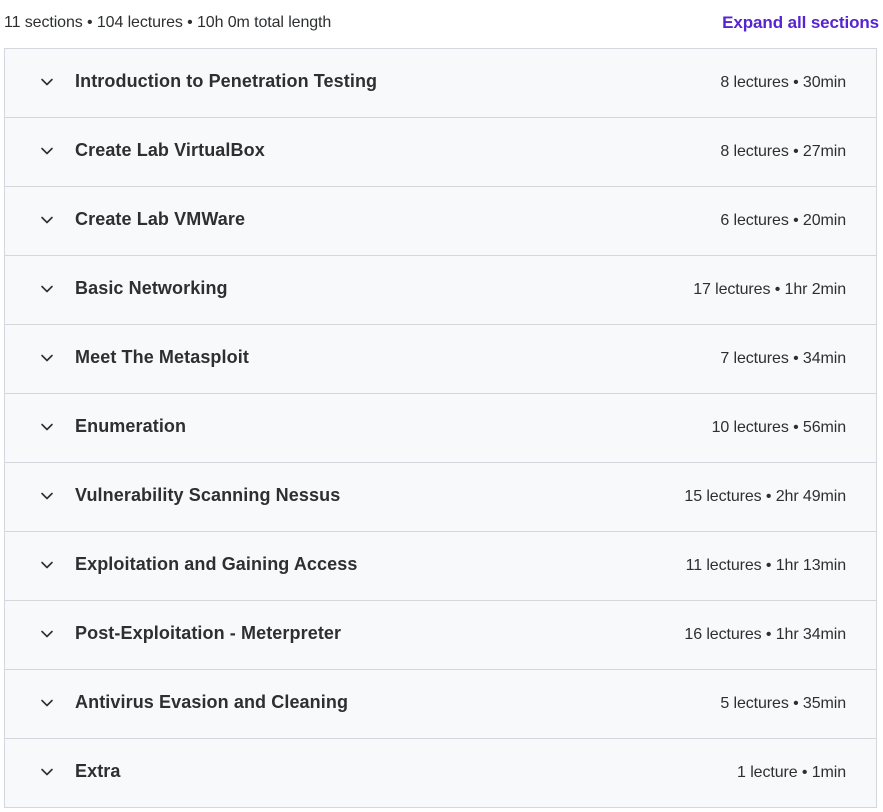 This screenshot has width=883, height=812. Describe the element at coordinates (160, 219) in the screenshot. I see `section-title: Create Lab VMWare` at that location.